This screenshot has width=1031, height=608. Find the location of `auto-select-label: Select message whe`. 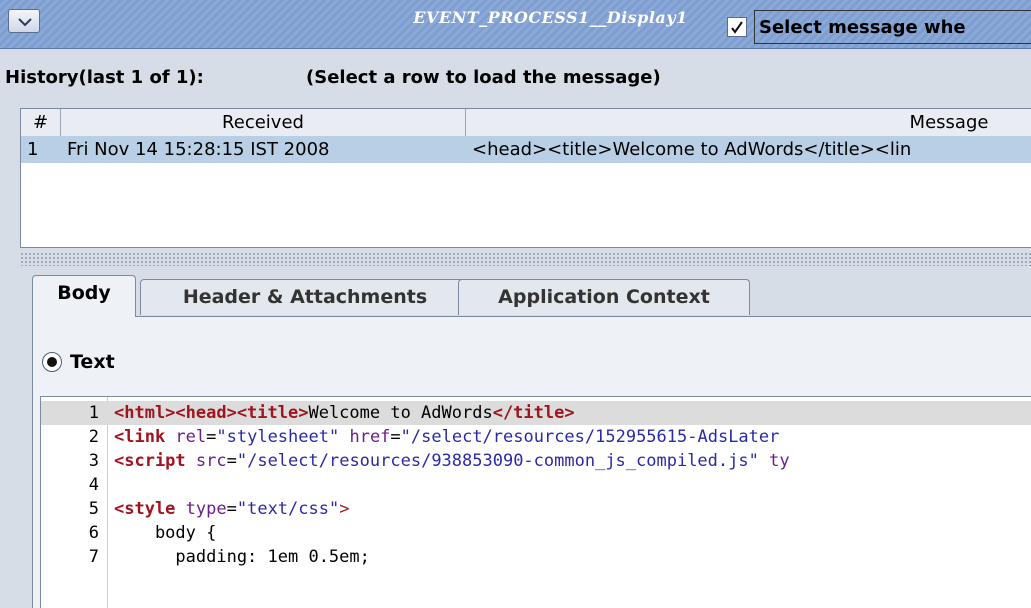

auto-select-label: Select message whe is located at coordinates (892, 27).